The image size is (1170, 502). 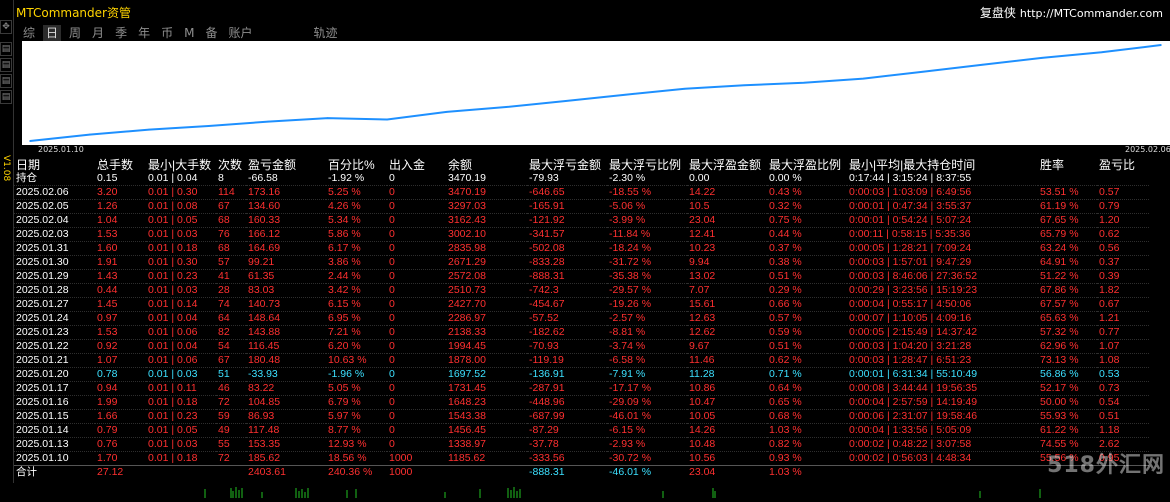 I want to click on brand-url-link: http://MTCommander.com, so click(x=1091, y=13).